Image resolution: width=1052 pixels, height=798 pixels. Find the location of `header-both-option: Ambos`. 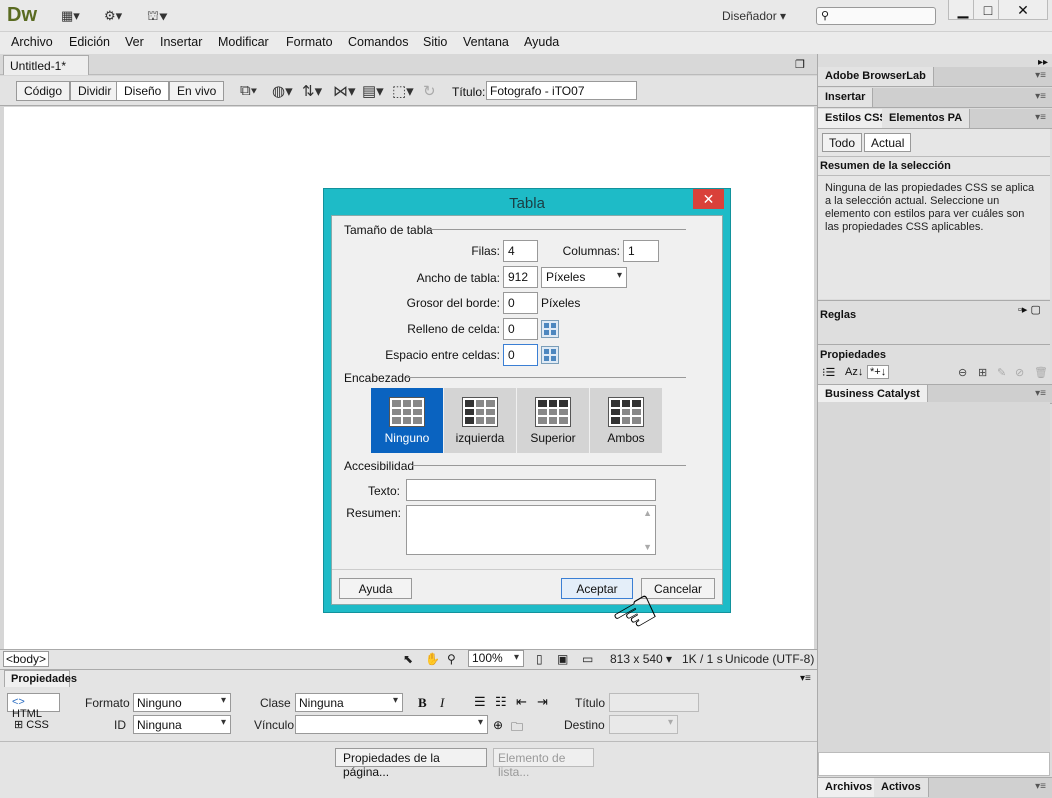

header-both-option: Ambos is located at coordinates (626, 420).